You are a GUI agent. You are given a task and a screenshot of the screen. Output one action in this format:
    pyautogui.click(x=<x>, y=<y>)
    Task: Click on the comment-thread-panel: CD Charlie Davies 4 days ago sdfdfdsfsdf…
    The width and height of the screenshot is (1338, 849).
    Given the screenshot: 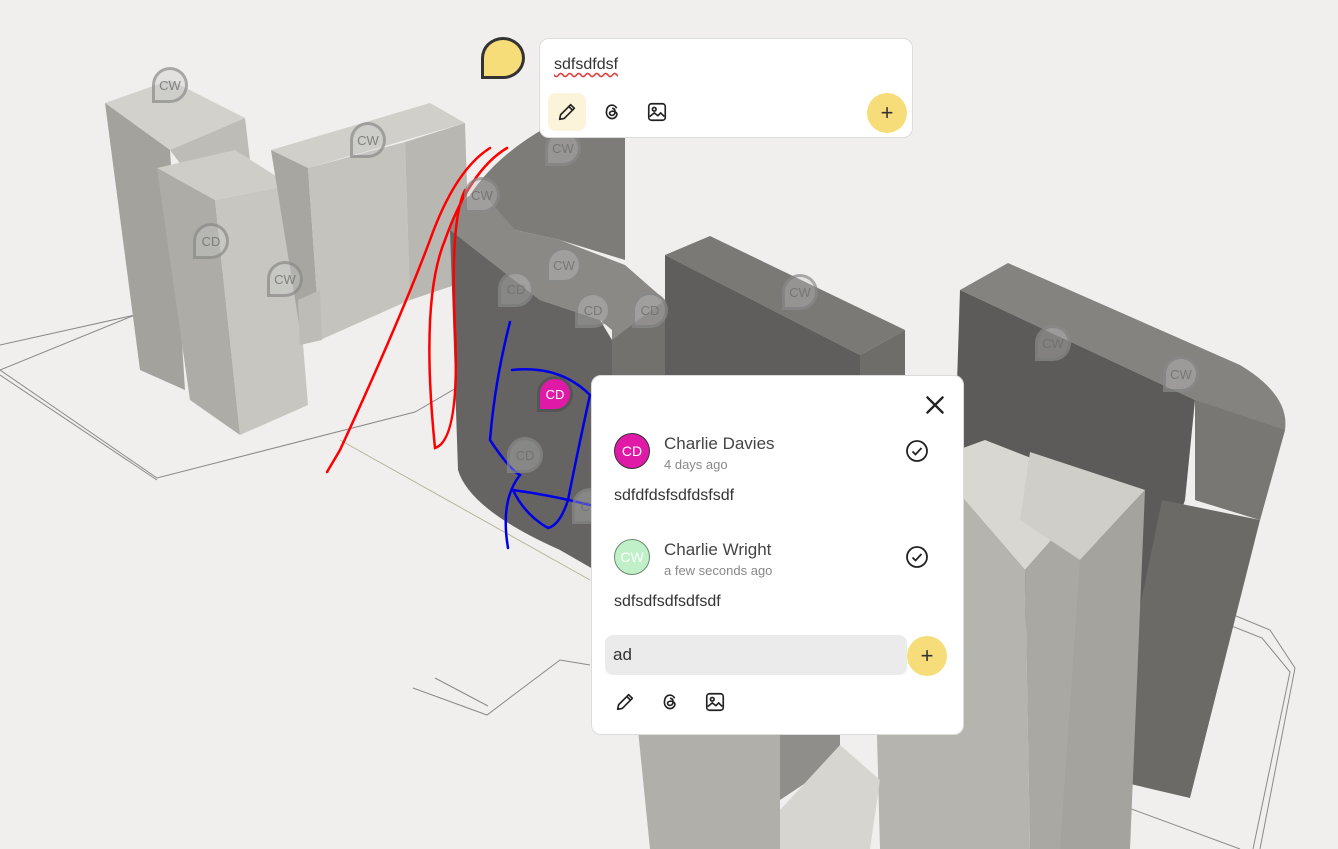 What is the action you would take?
    pyautogui.click(x=777, y=555)
    